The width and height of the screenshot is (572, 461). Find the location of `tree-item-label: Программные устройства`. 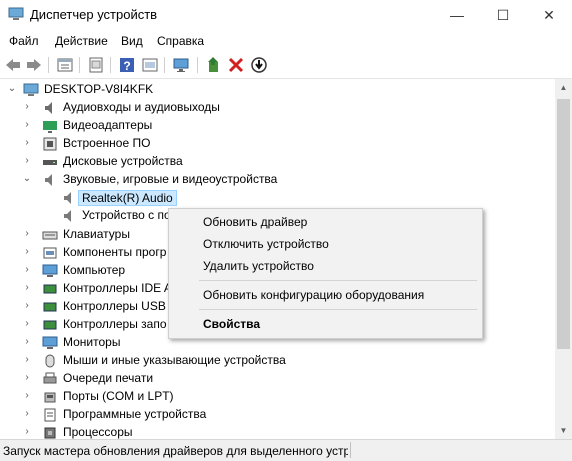

tree-item-label: Программные устройства is located at coordinates (135, 414).